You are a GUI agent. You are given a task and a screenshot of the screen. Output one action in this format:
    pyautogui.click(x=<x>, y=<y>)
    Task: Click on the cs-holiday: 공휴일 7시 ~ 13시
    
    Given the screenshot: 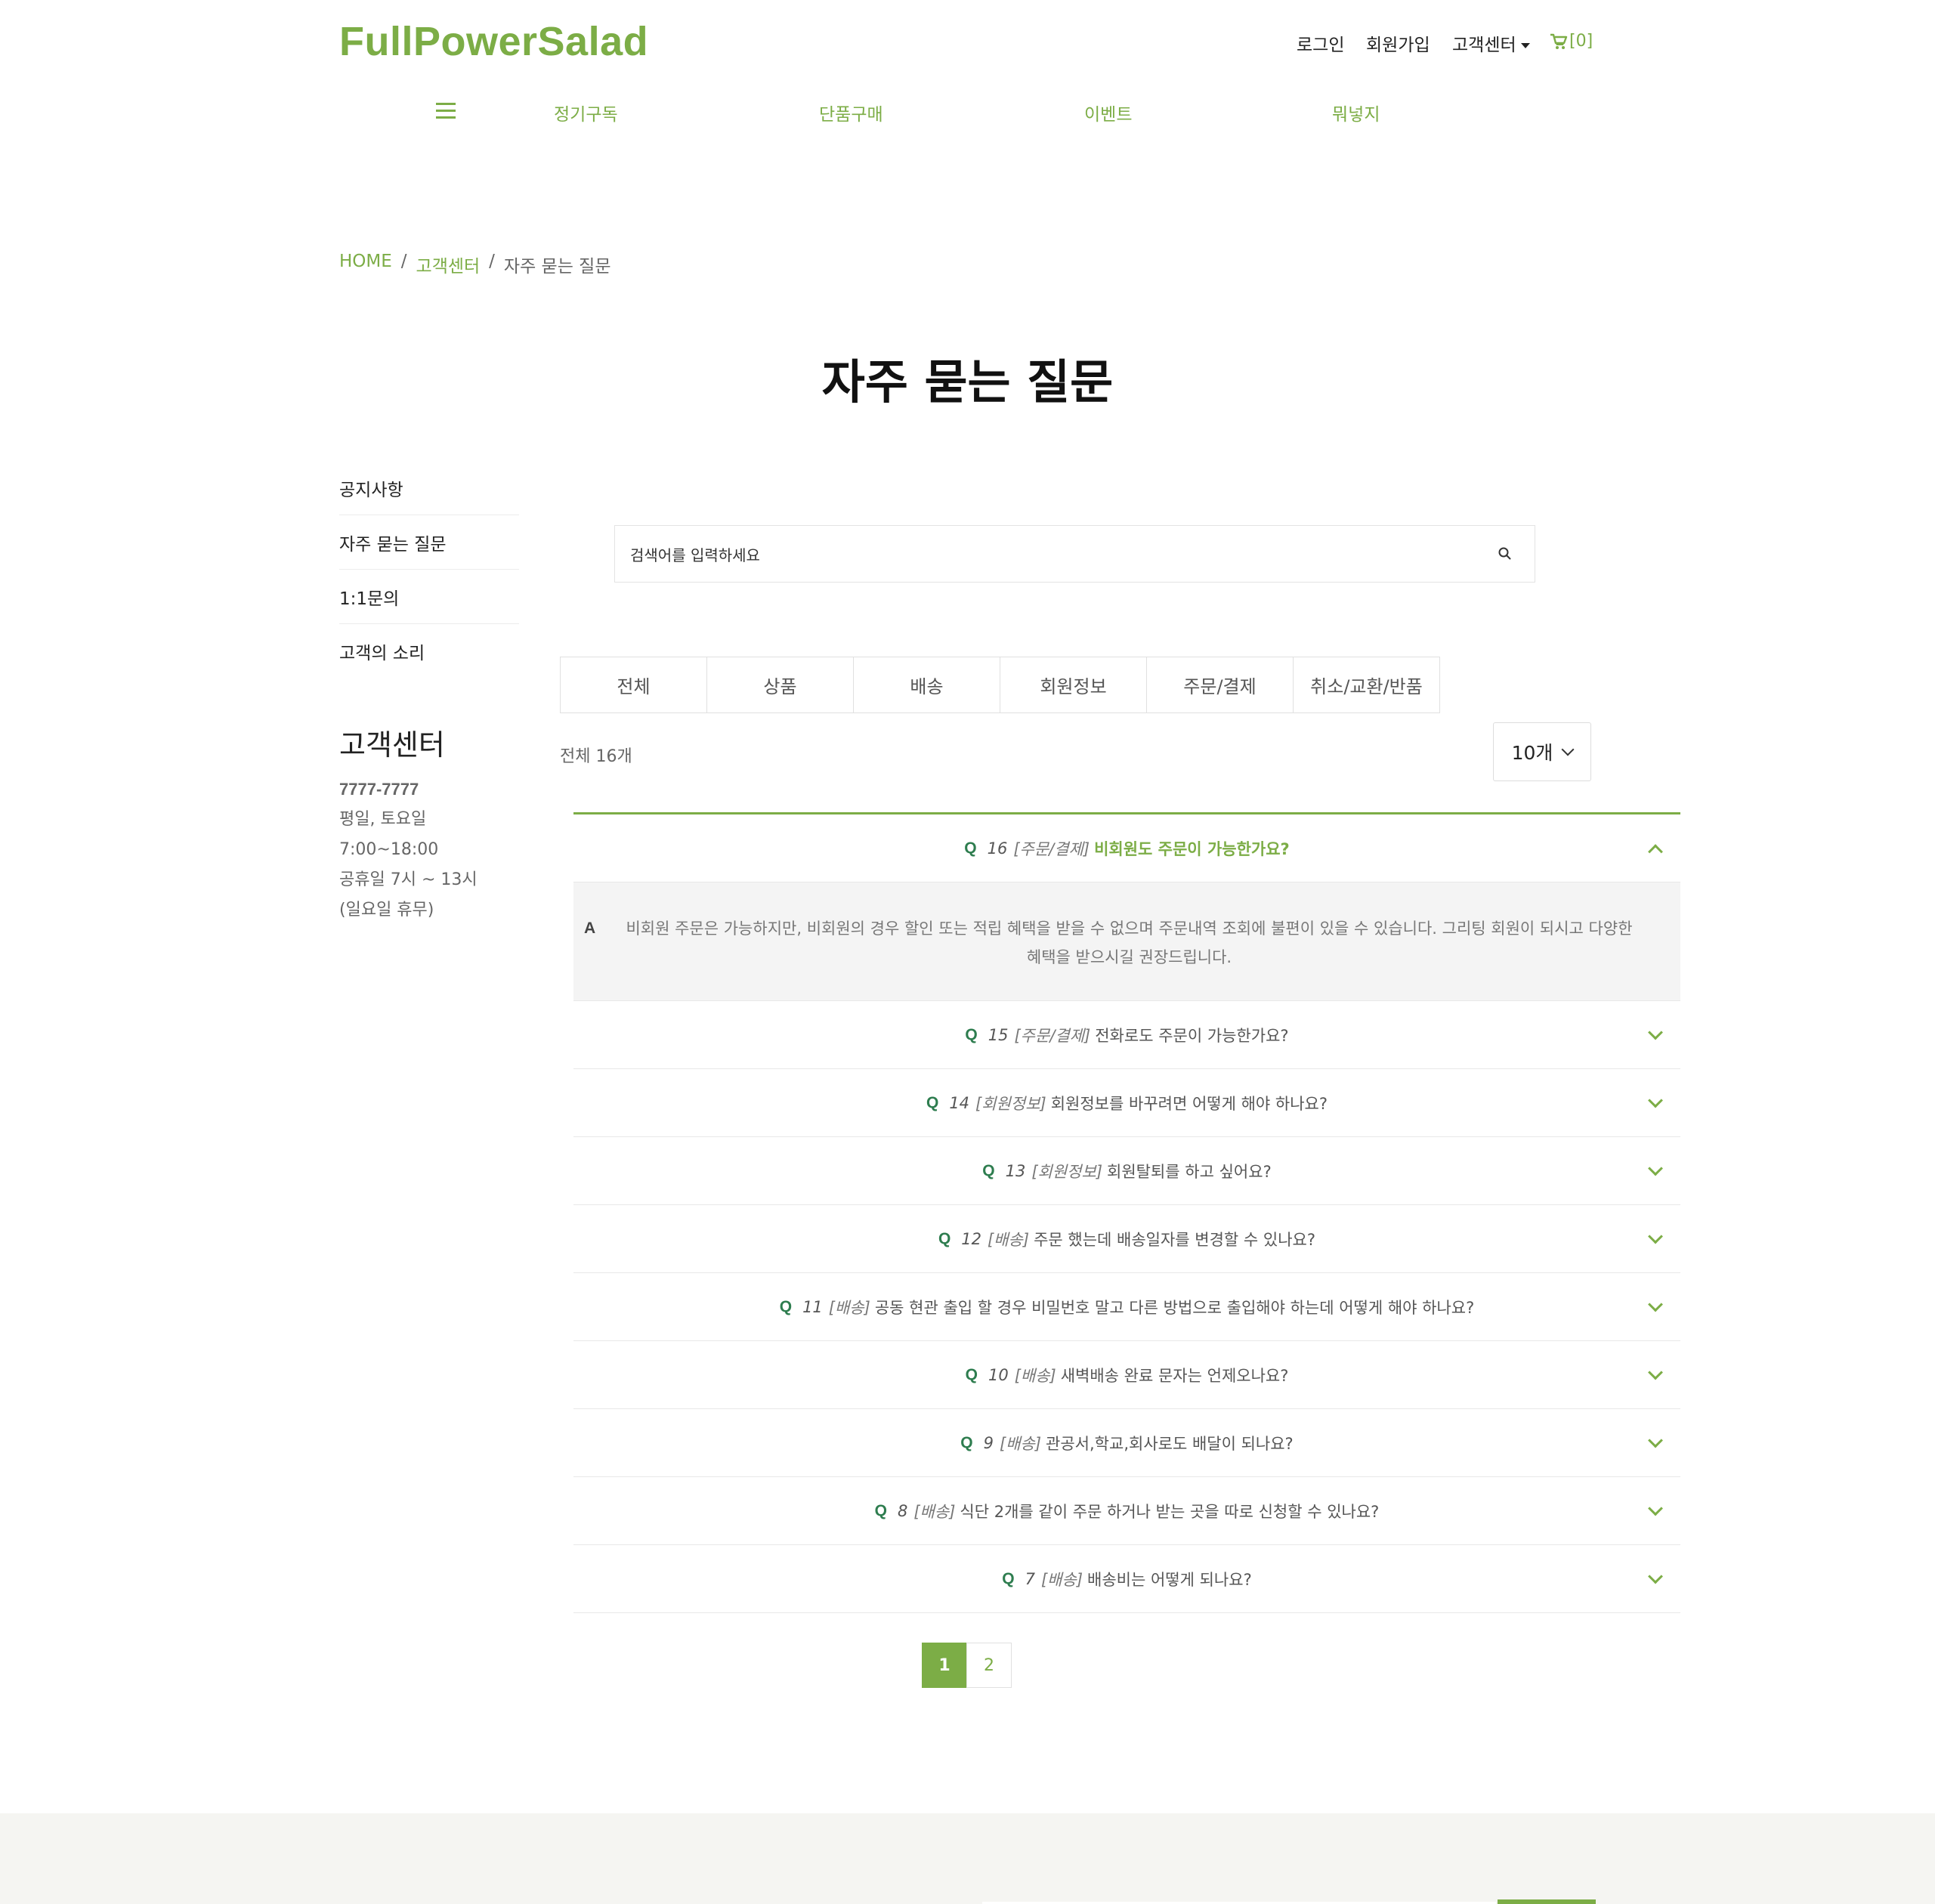 What is the action you would take?
    pyautogui.click(x=408, y=879)
    